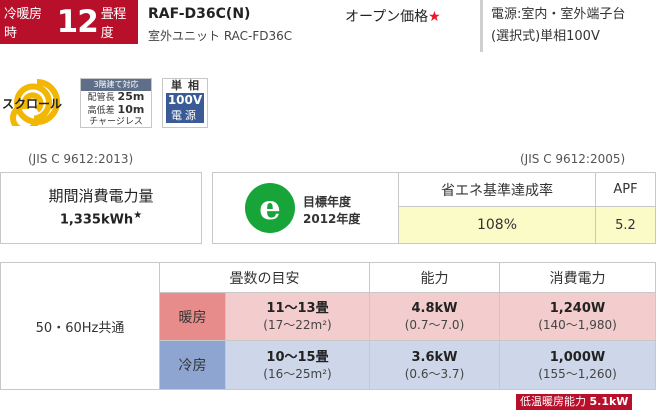  I want to click on annual-power-number: 1,335kWh, so click(96, 220).